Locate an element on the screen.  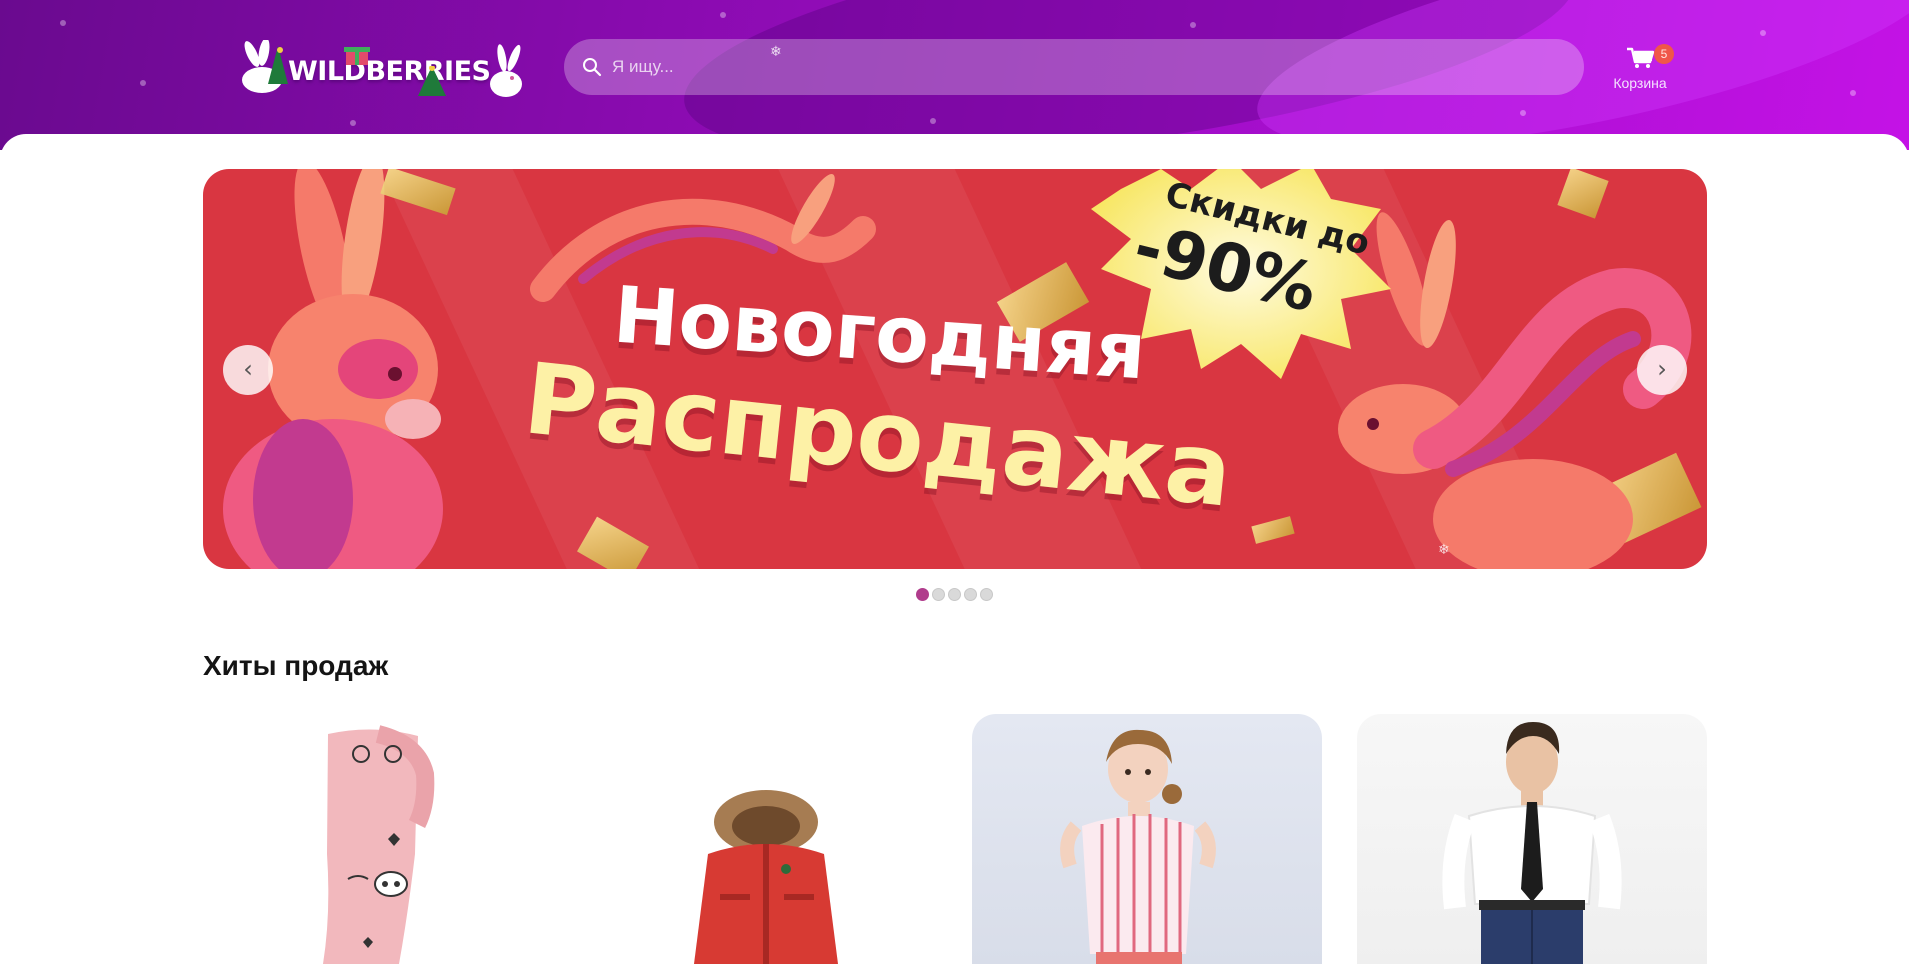
banner-prev-button: ‹ is located at coordinates (248, 370).